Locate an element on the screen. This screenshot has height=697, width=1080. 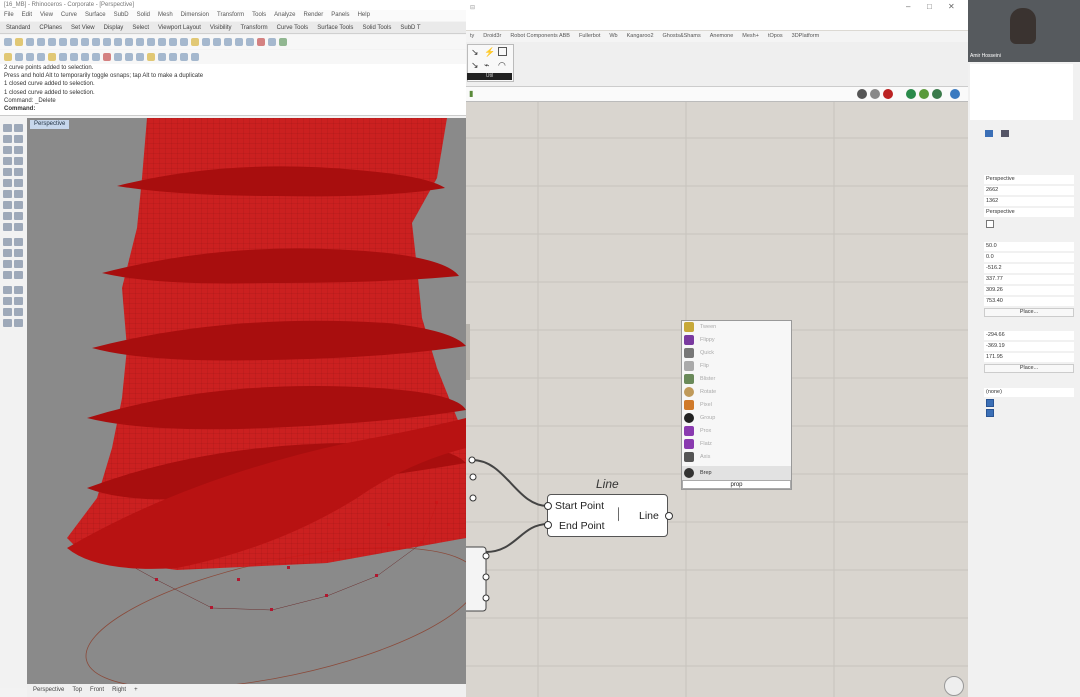
print-icon is located at coordinates (41, 42).